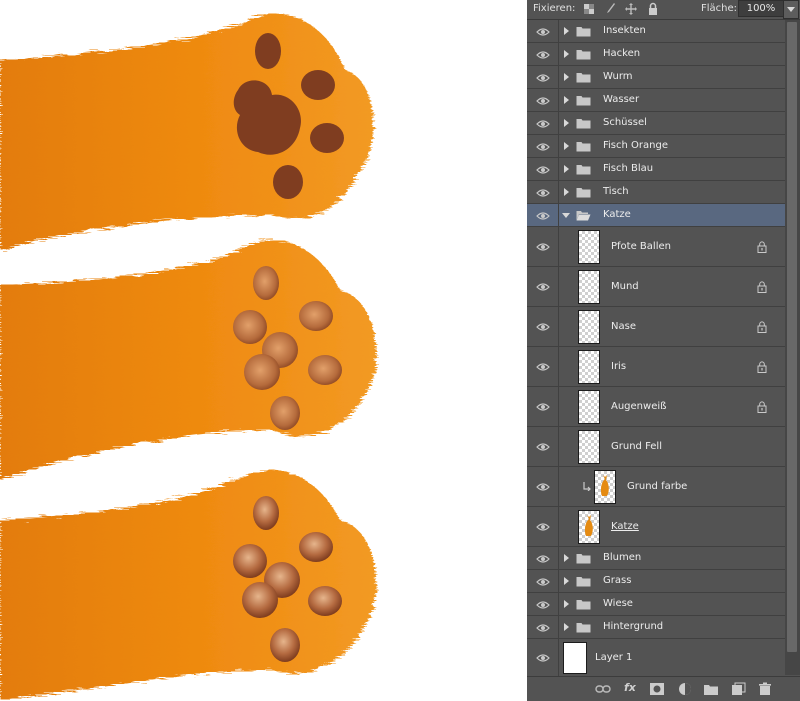  I want to click on layer-name: Schüssel, so click(625, 122).